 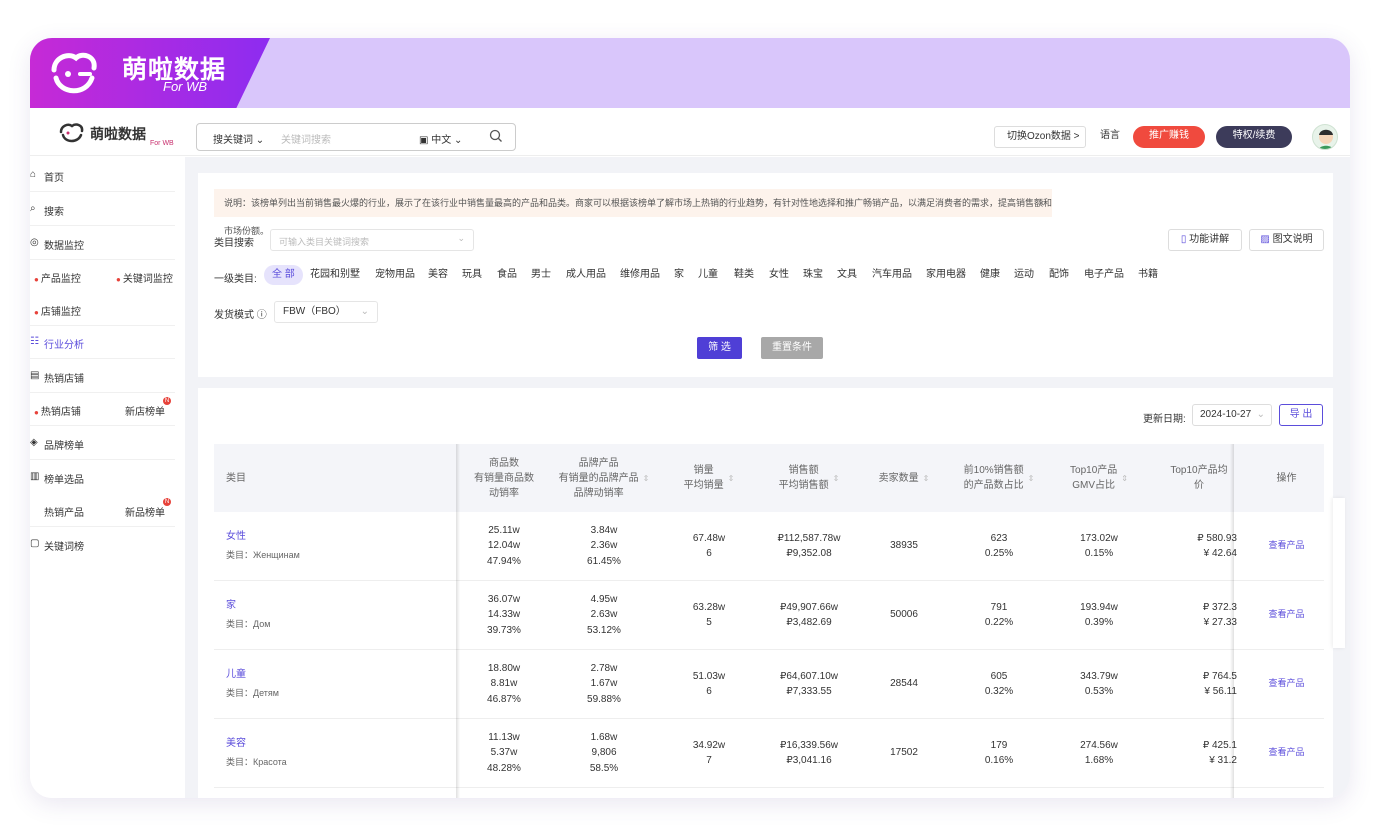 I want to click on category-tag: 家用电器, so click(x=946, y=275).